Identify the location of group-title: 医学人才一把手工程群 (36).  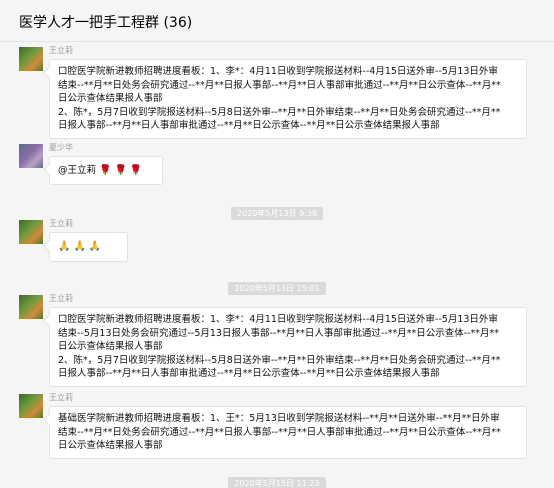
(106, 23).